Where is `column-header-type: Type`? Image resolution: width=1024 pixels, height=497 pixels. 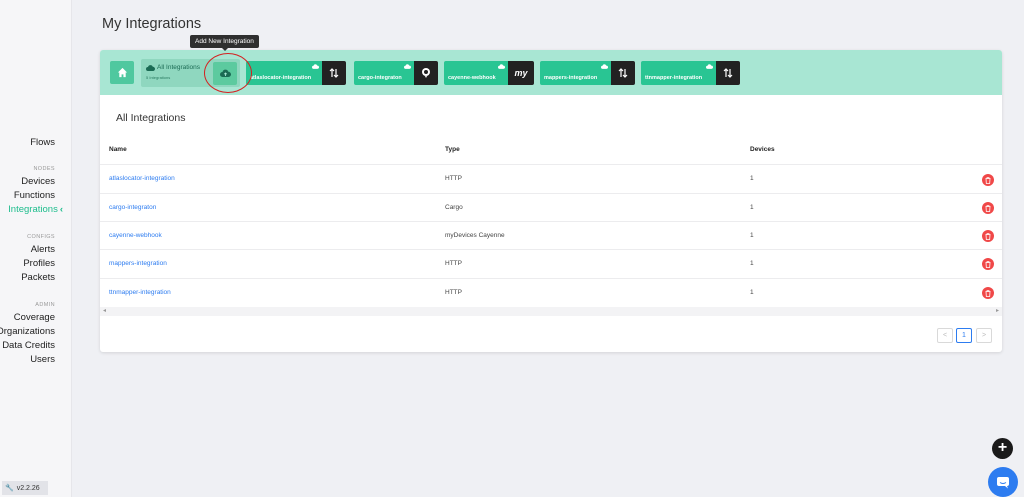 column-header-type: Type is located at coordinates (452, 149).